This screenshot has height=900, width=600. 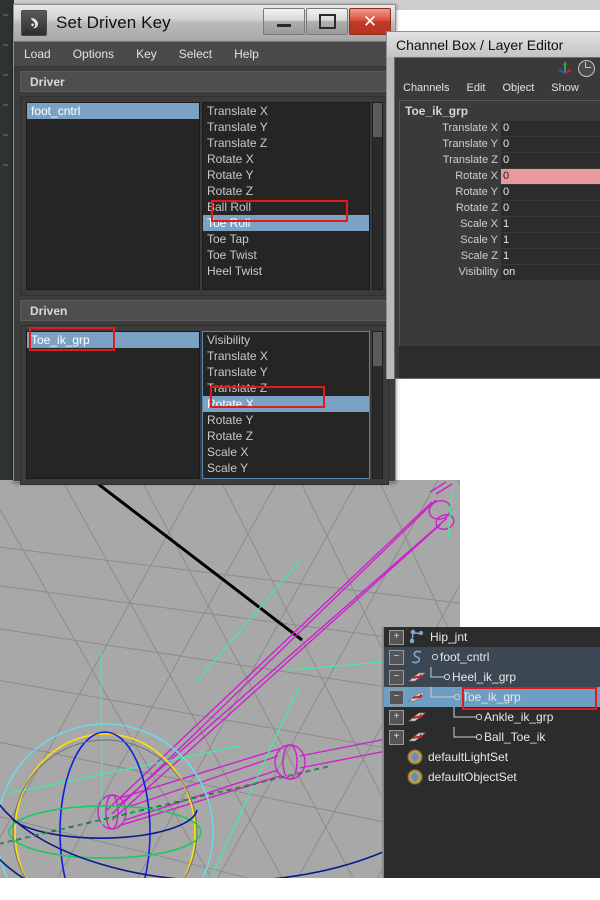 What do you see at coordinates (484, 677) in the screenshot?
I see `outliner-label: Heel_ik_grp` at bounding box center [484, 677].